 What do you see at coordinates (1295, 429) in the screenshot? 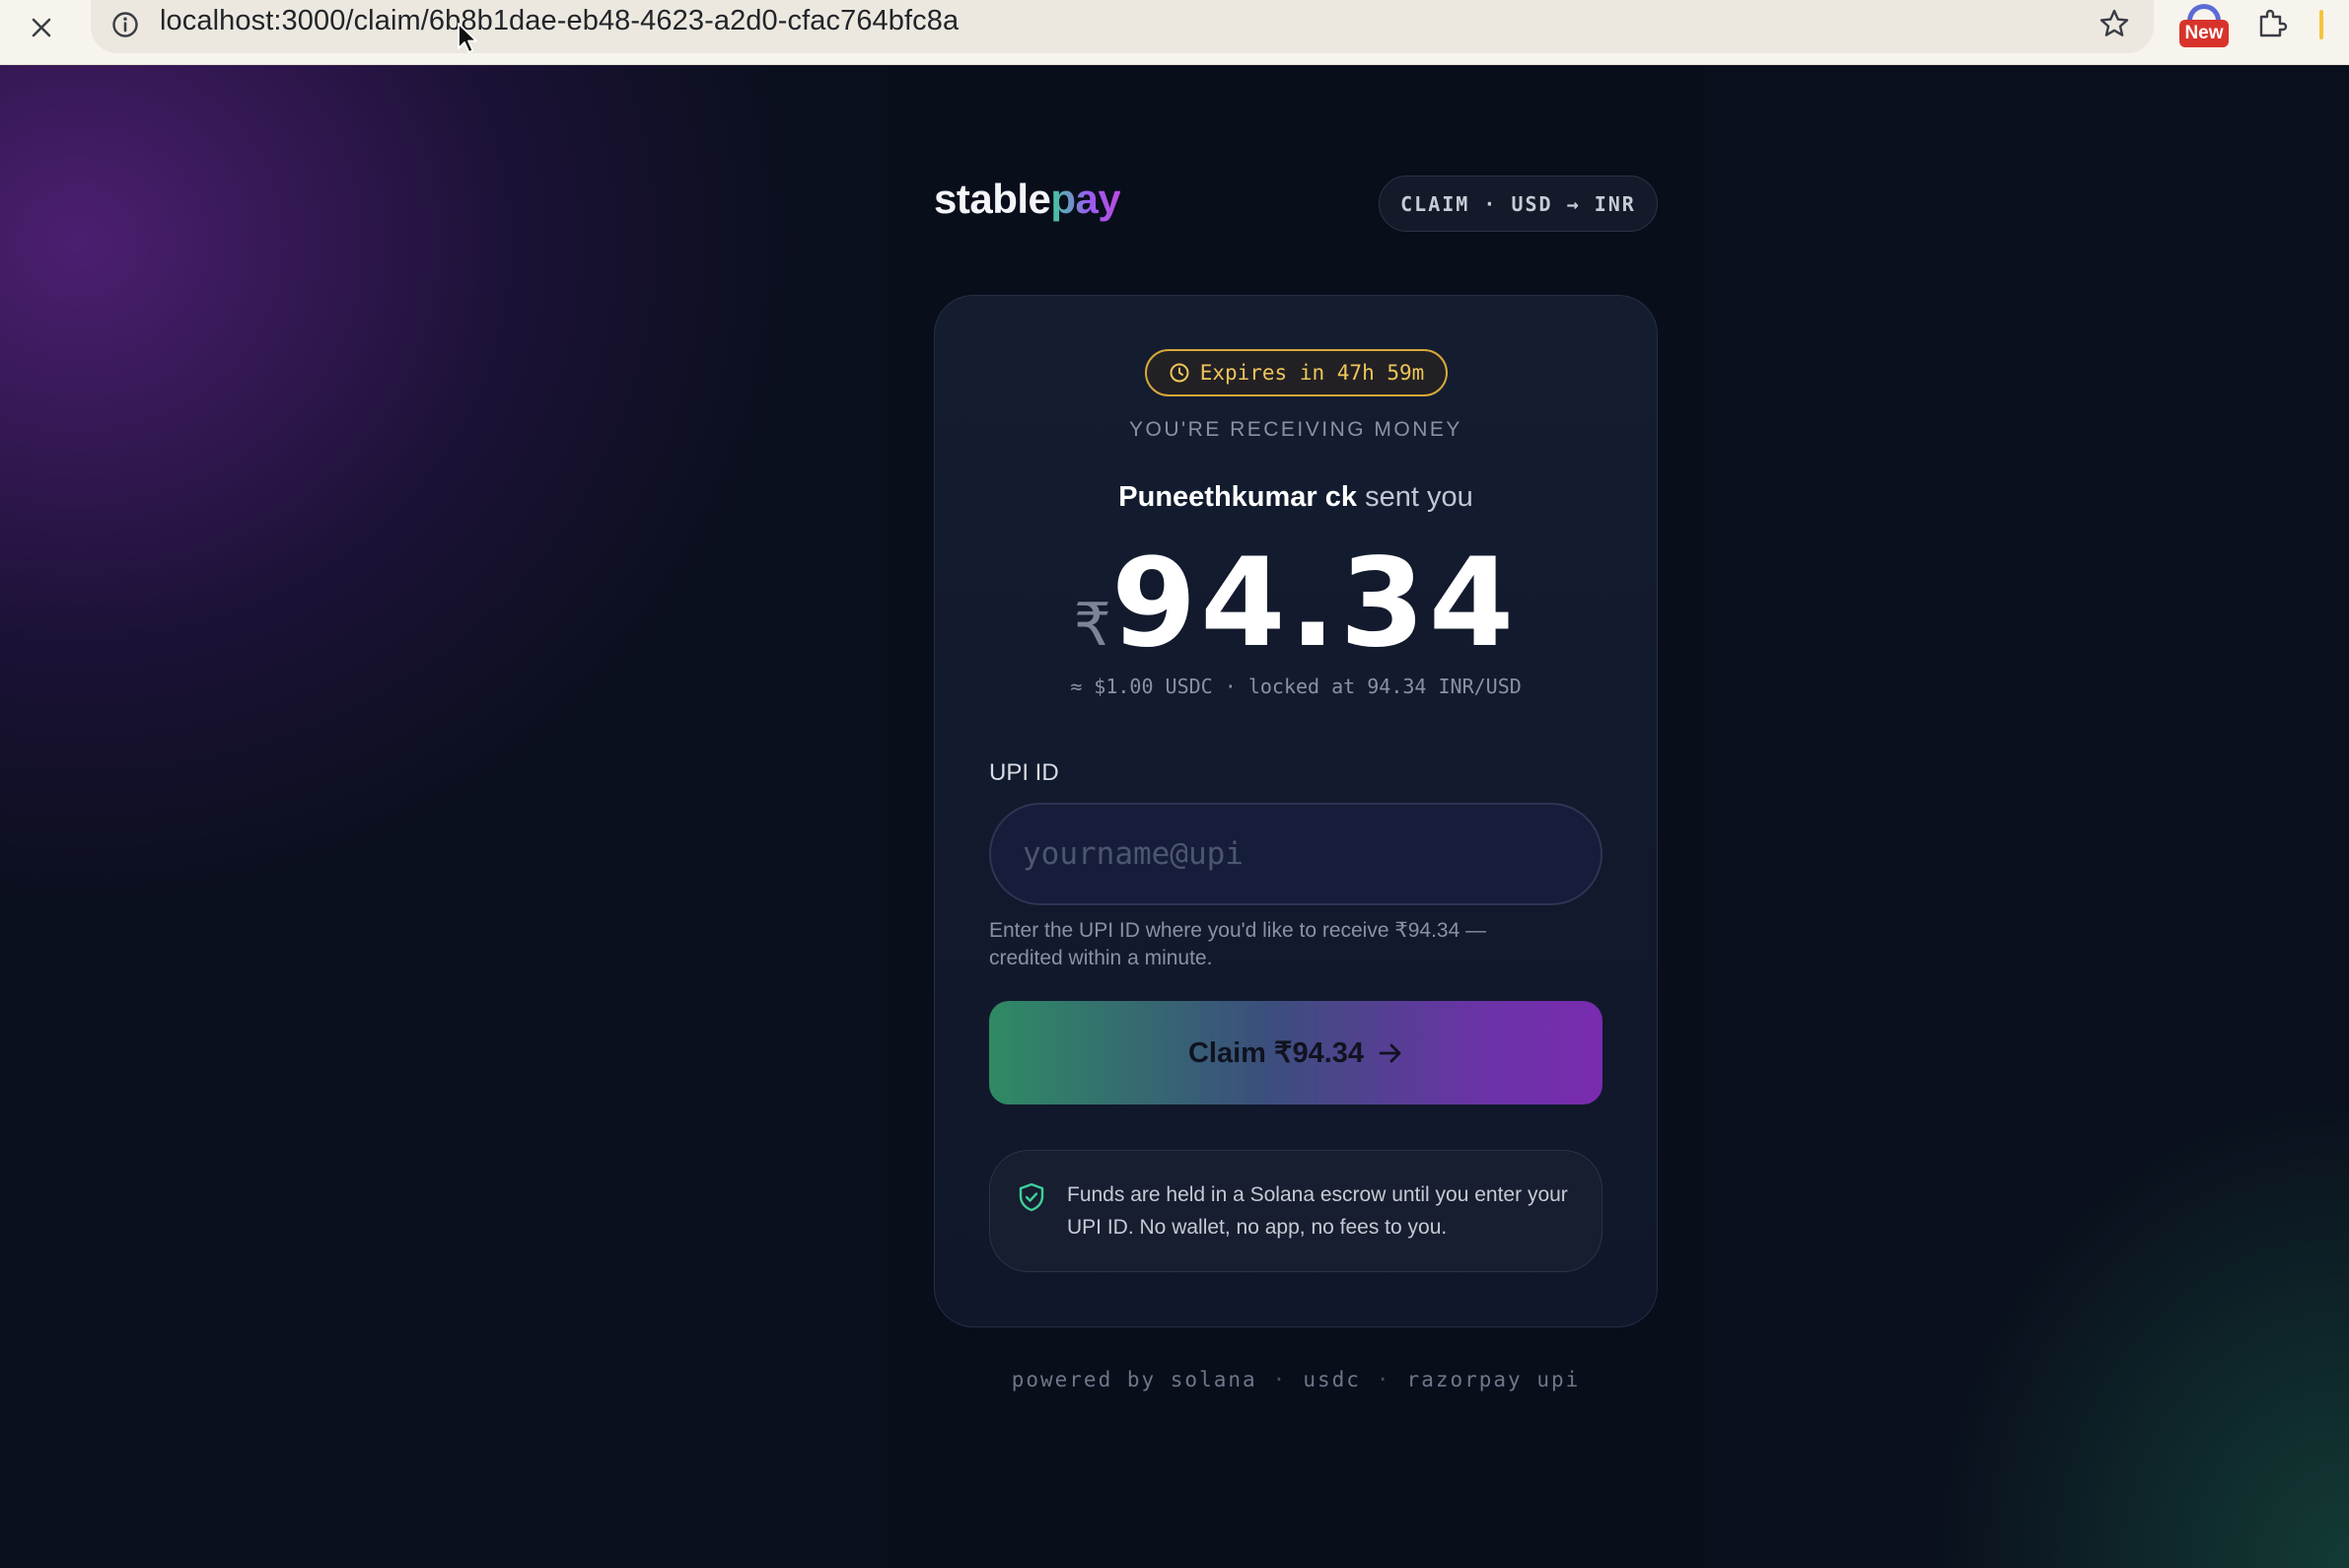
I see `receiving-eyebrow: YOU'RE RECEIVING MONEY` at bounding box center [1295, 429].